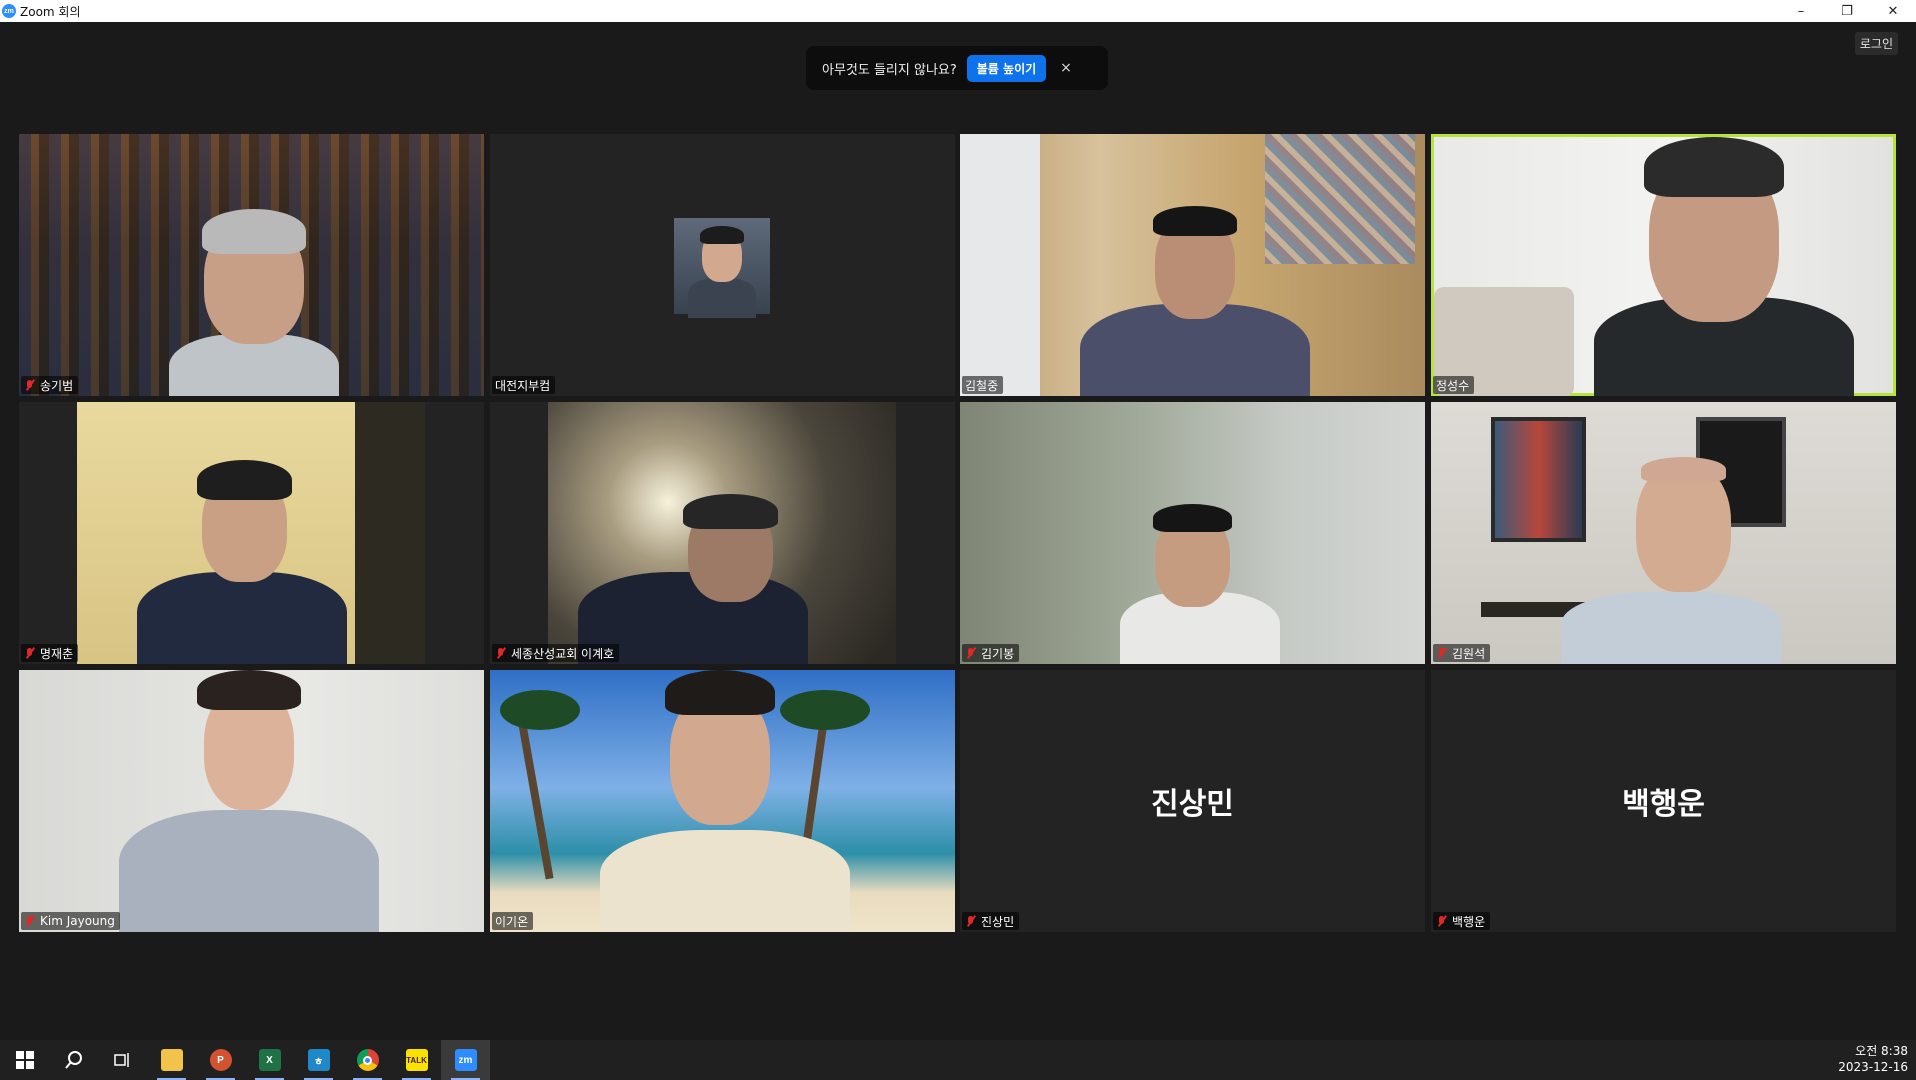 The width and height of the screenshot is (1916, 1080). Describe the element at coordinates (1192, 804) in the screenshot. I see `participant-big-name: 진상민` at that location.